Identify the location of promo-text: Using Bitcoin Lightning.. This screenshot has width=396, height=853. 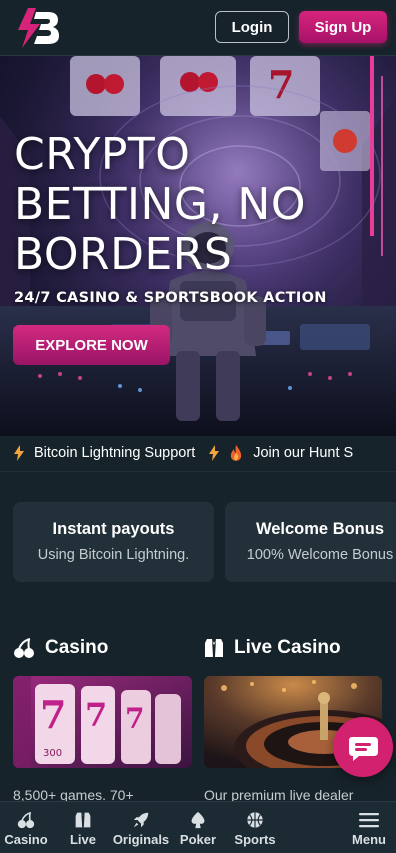
(113, 555).